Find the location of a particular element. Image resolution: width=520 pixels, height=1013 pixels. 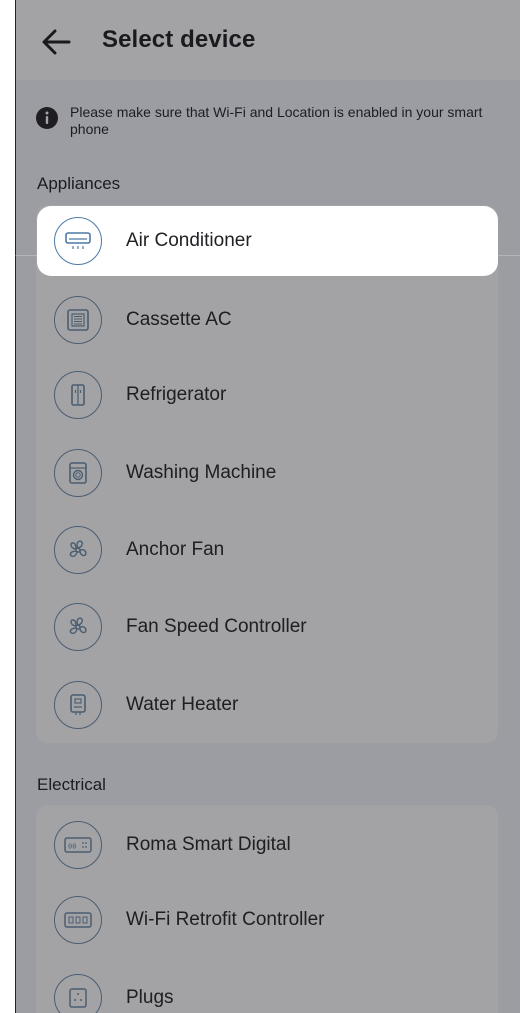

list-item-label: Air Conditioner is located at coordinates (189, 240).